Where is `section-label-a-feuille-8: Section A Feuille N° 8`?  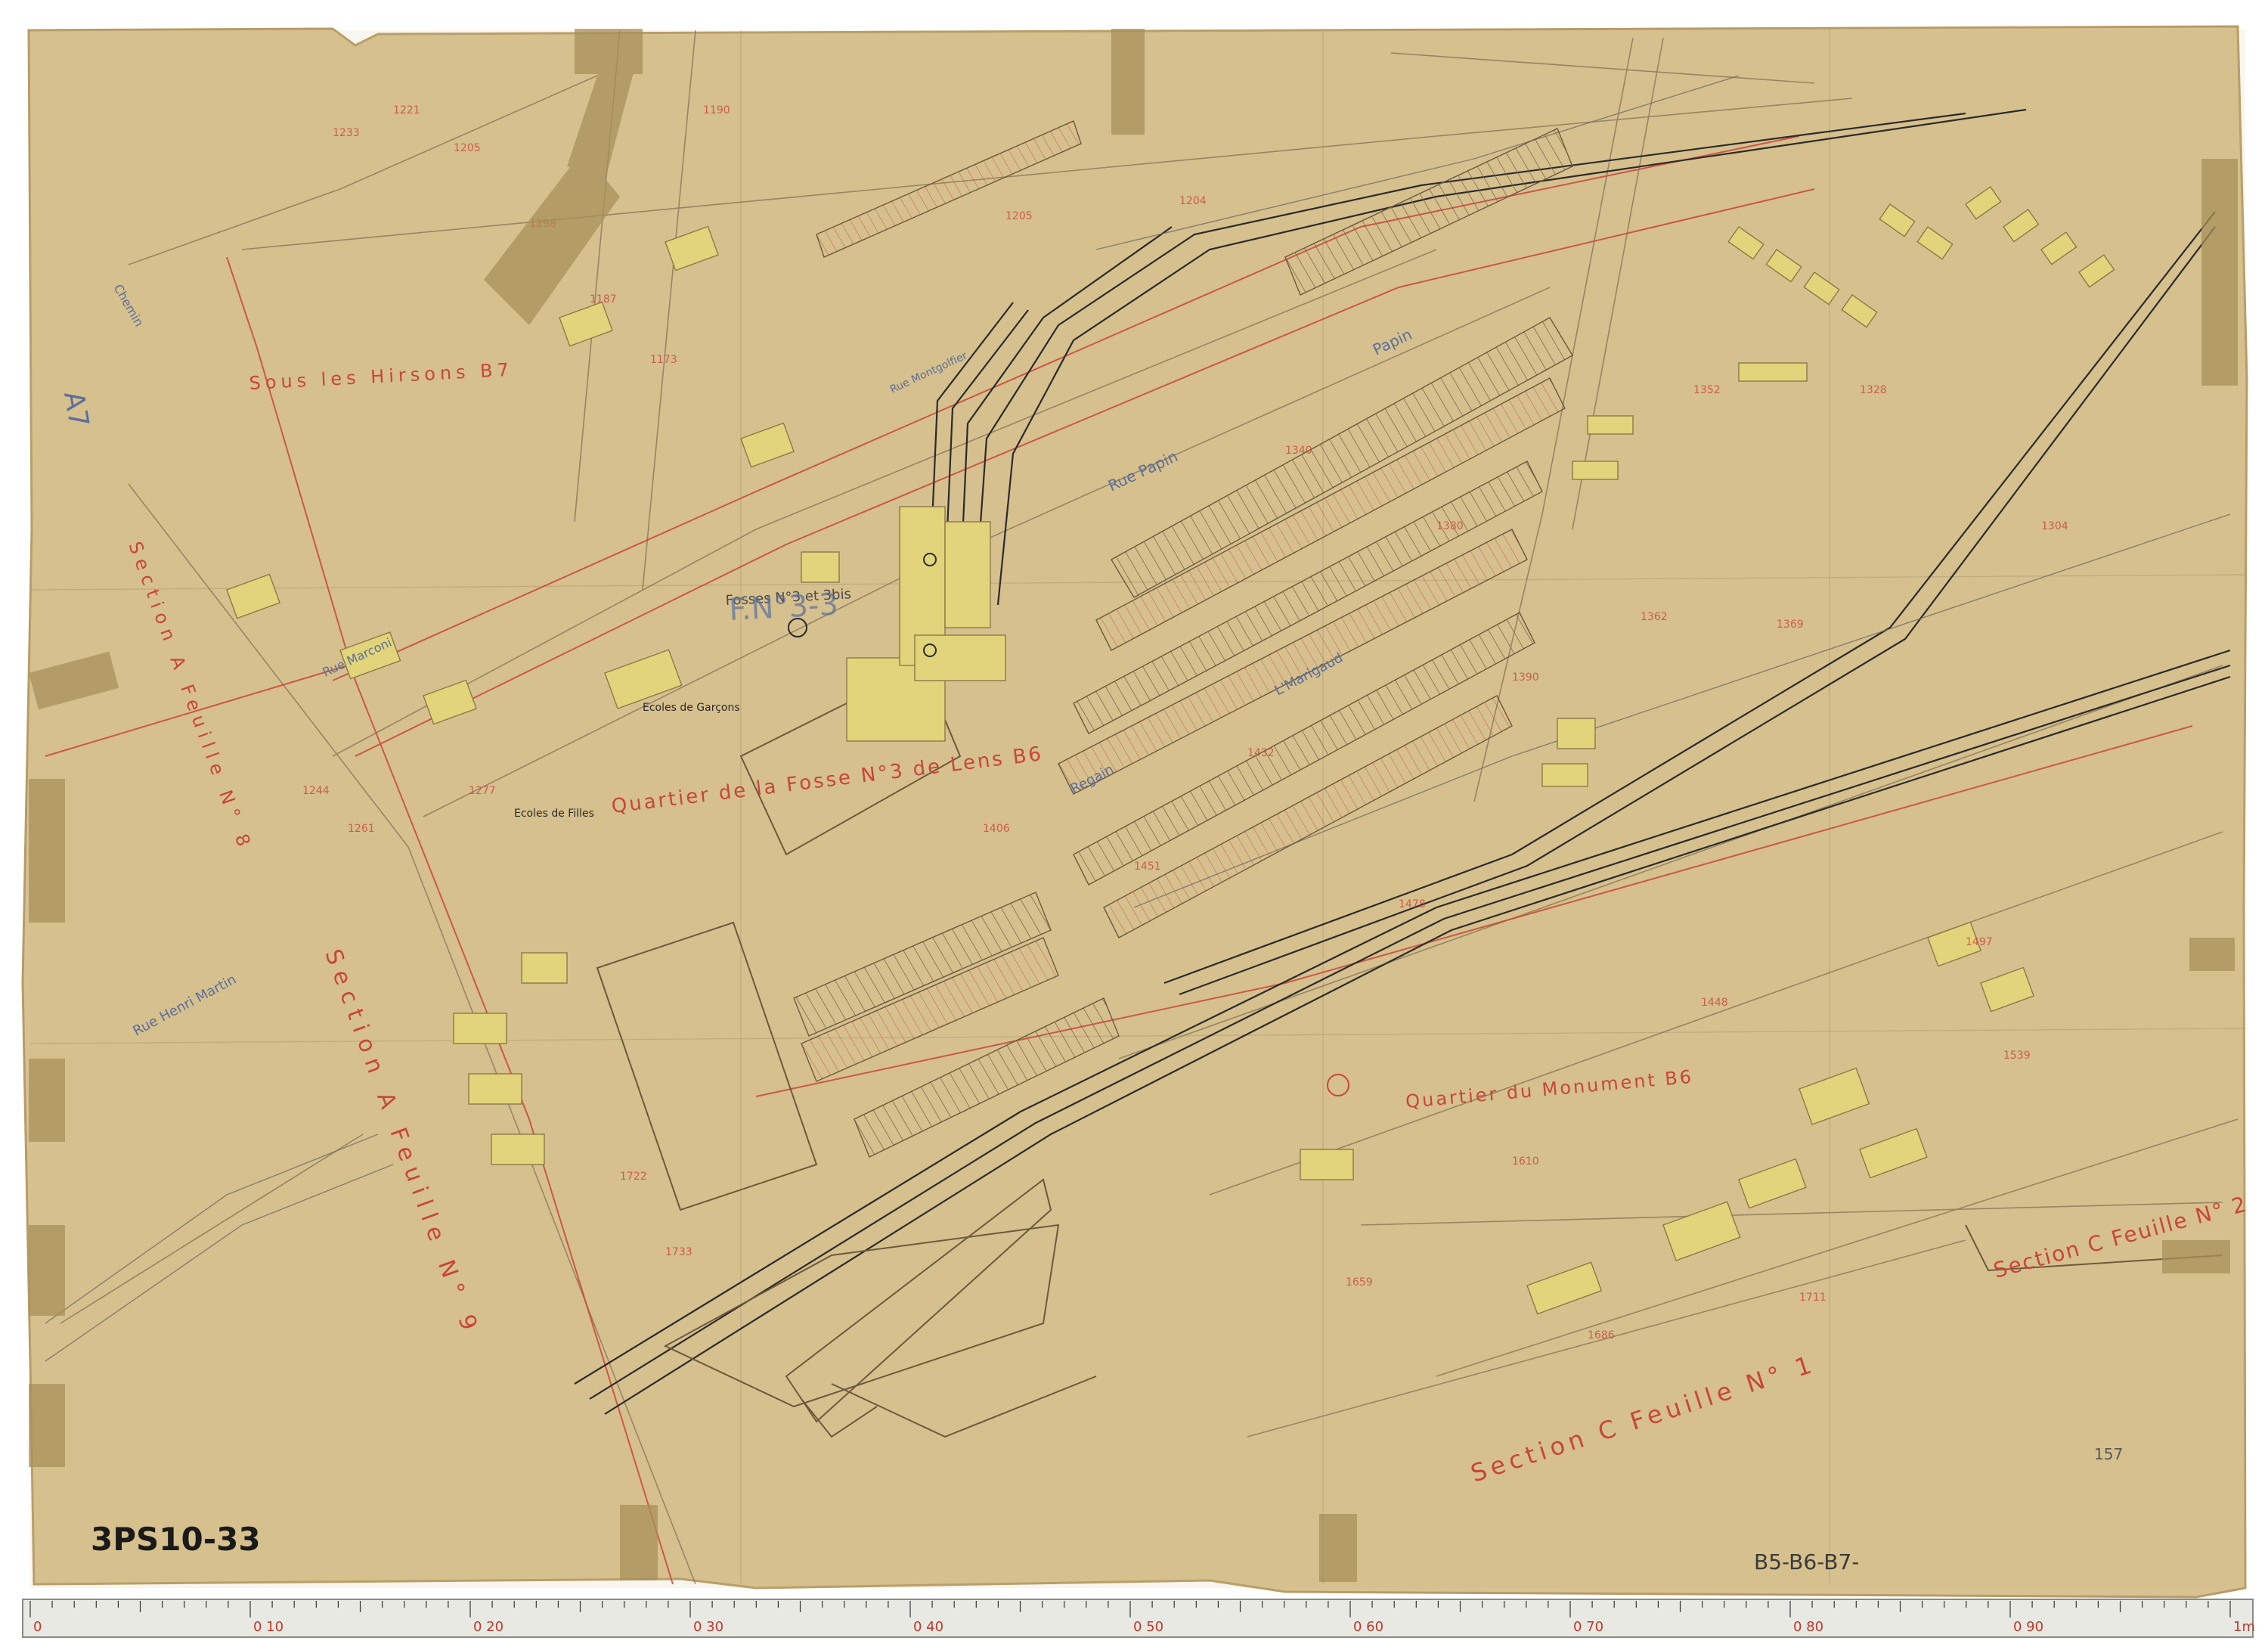 section-label-a-feuille-8: Section A Feuille N° 8 is located at coordinates (190, 696).